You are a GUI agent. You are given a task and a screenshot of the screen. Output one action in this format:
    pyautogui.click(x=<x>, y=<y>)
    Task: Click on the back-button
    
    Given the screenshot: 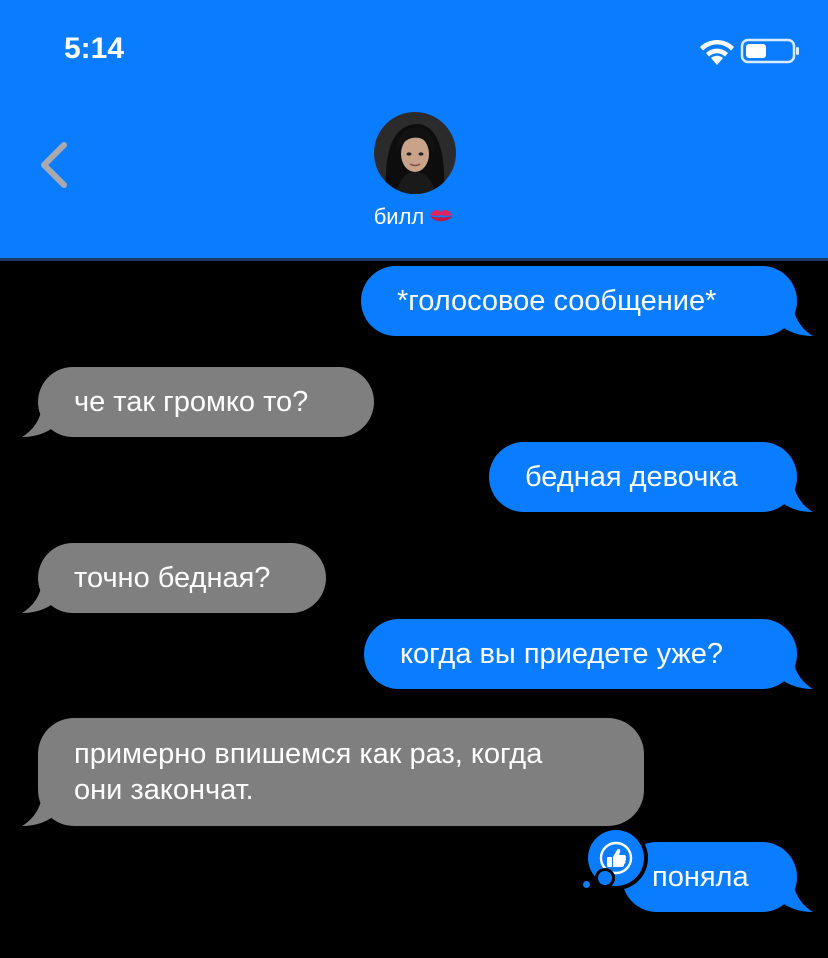 What is the action you would take?
    pyautogui.click(x=55, y=165)
    